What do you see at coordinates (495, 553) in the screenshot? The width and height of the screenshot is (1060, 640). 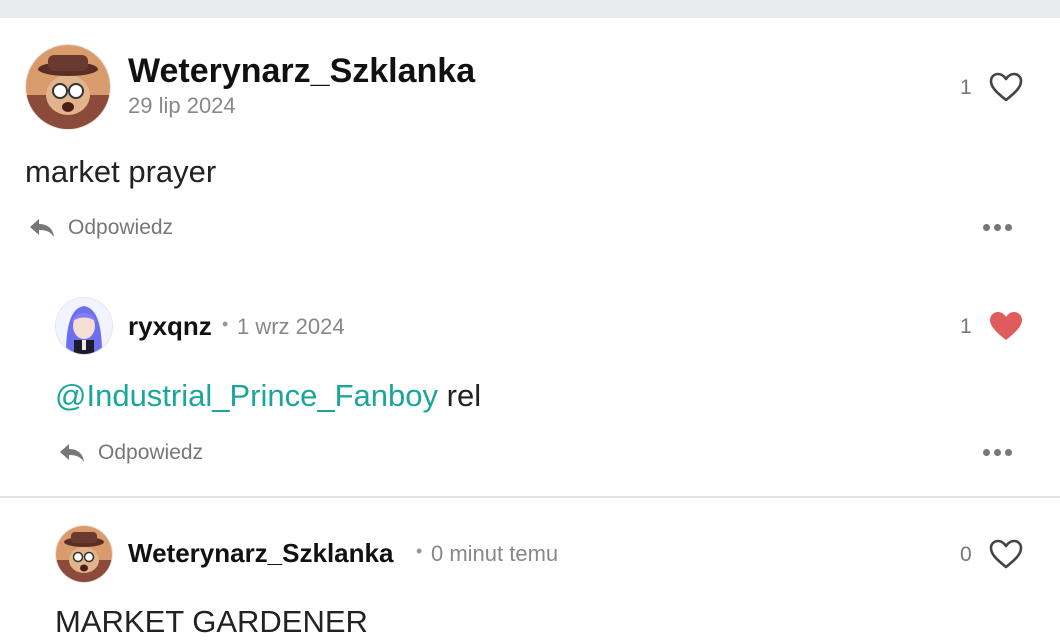 I see `comment-date: 0 minut temu` at bounding box center [495, 553].